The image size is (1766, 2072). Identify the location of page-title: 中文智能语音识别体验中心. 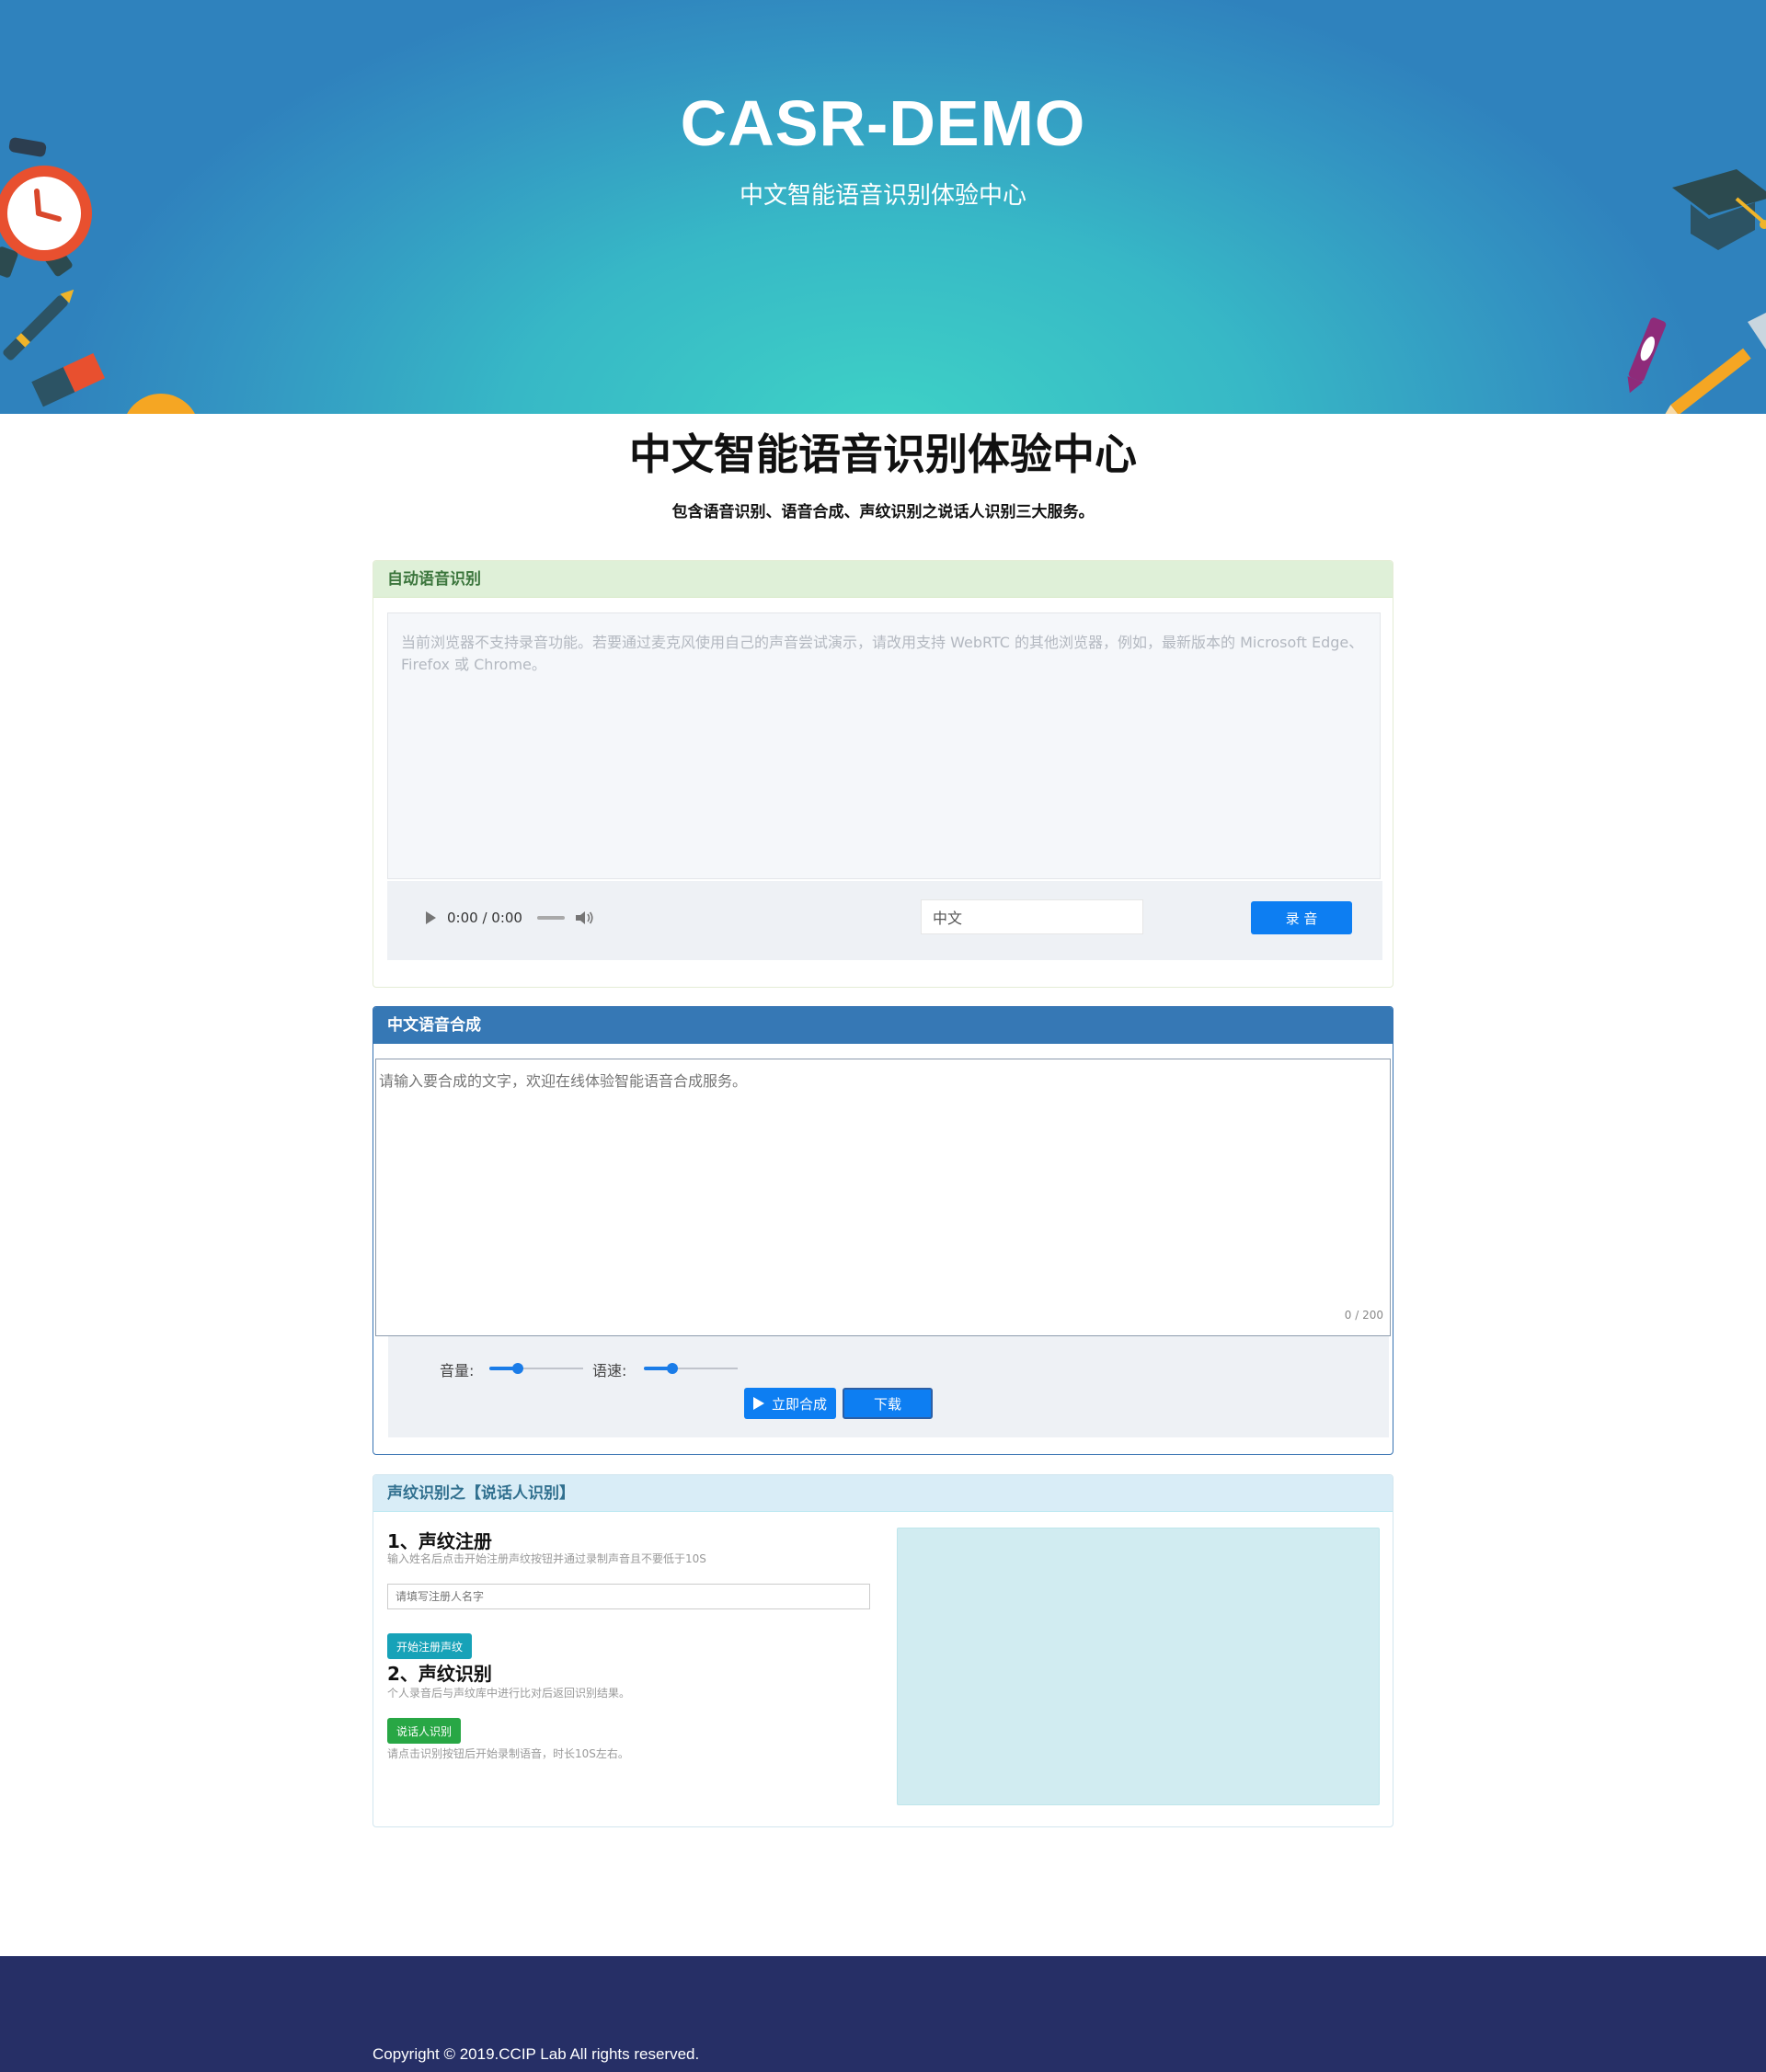
(883, 454).